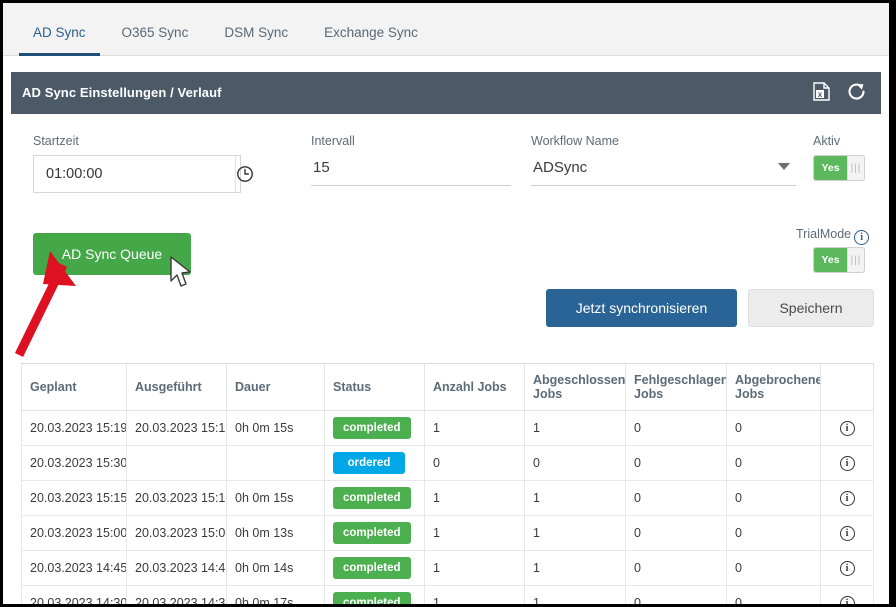  I want to click on workflow-name-select: ADSync, so click(663, 172).